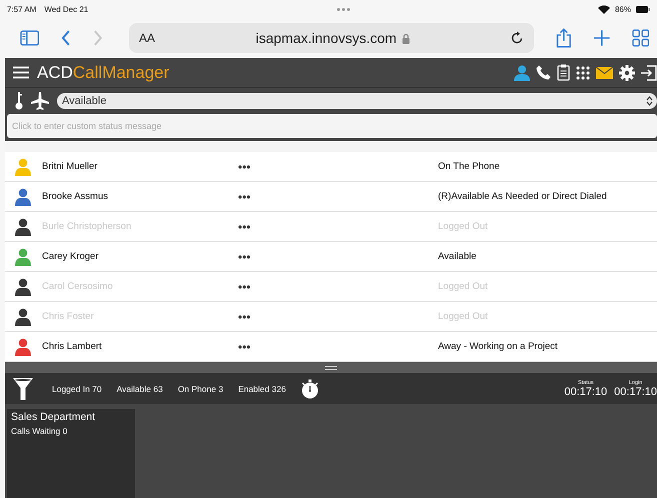 The image size is (657, 498). I want to click on address-bar: AA isapmax.innovsys.com, so click(331, 38).